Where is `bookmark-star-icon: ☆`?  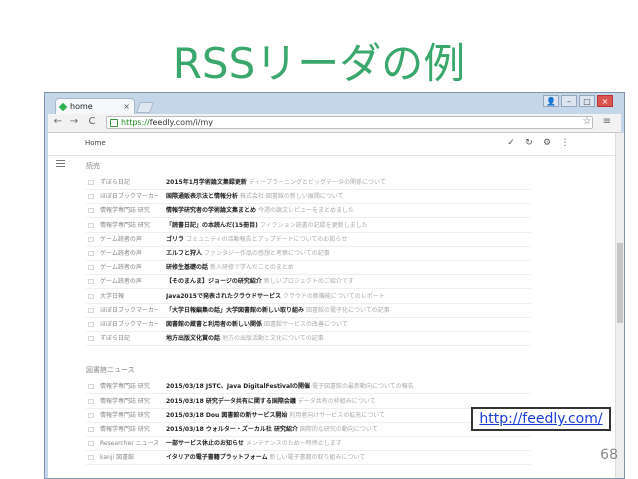
bookmark-star-icon: ☆ is located at coordinates (587, 121).